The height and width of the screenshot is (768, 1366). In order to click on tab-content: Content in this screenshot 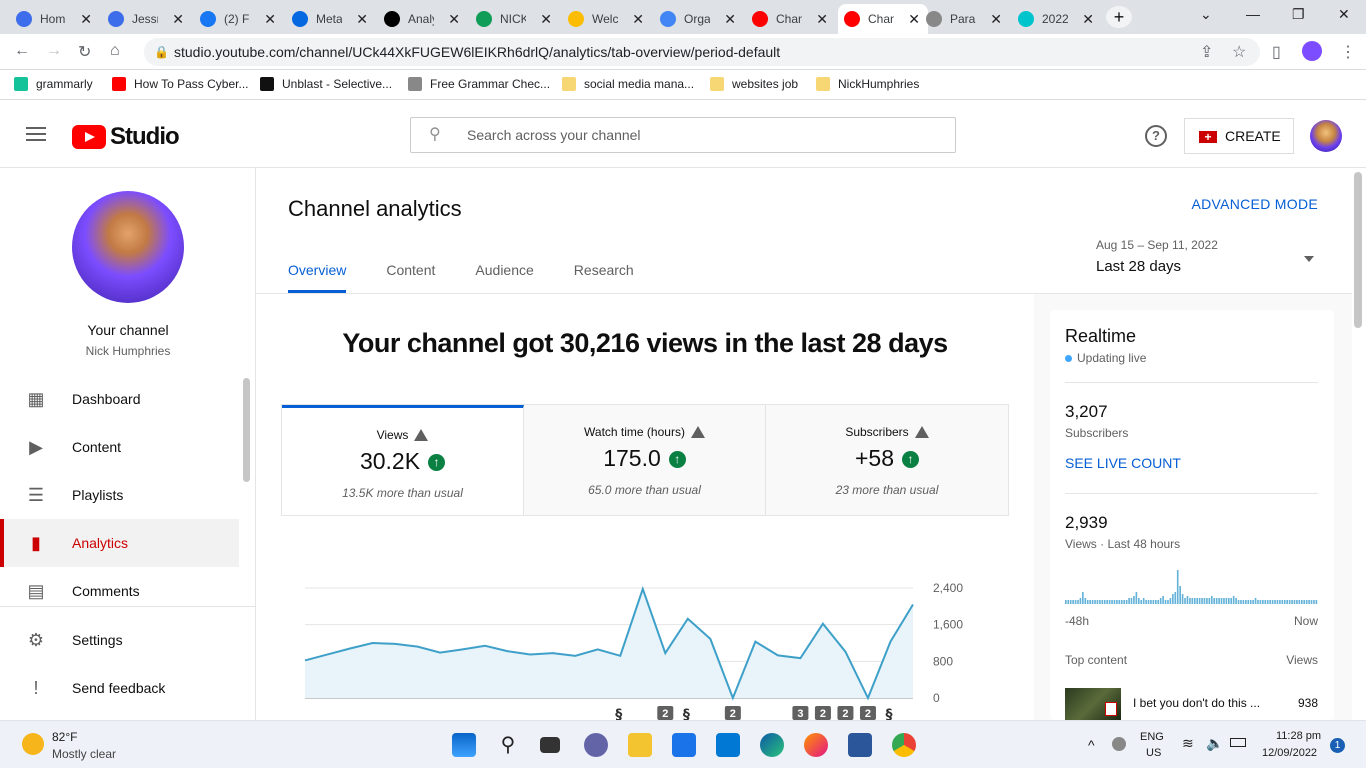, I will do `click(410, 277)`.